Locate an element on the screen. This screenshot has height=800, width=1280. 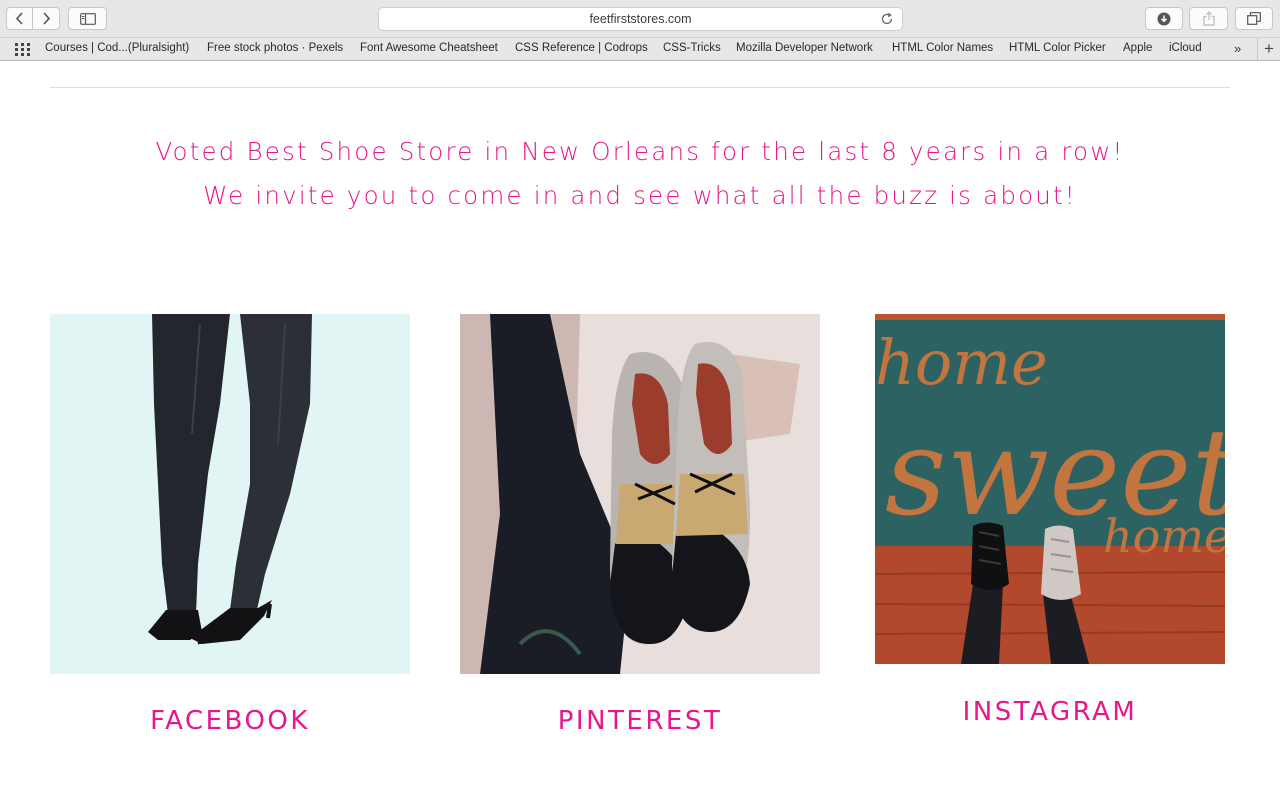
sidebar-icon is located at coordinates (87, 18).